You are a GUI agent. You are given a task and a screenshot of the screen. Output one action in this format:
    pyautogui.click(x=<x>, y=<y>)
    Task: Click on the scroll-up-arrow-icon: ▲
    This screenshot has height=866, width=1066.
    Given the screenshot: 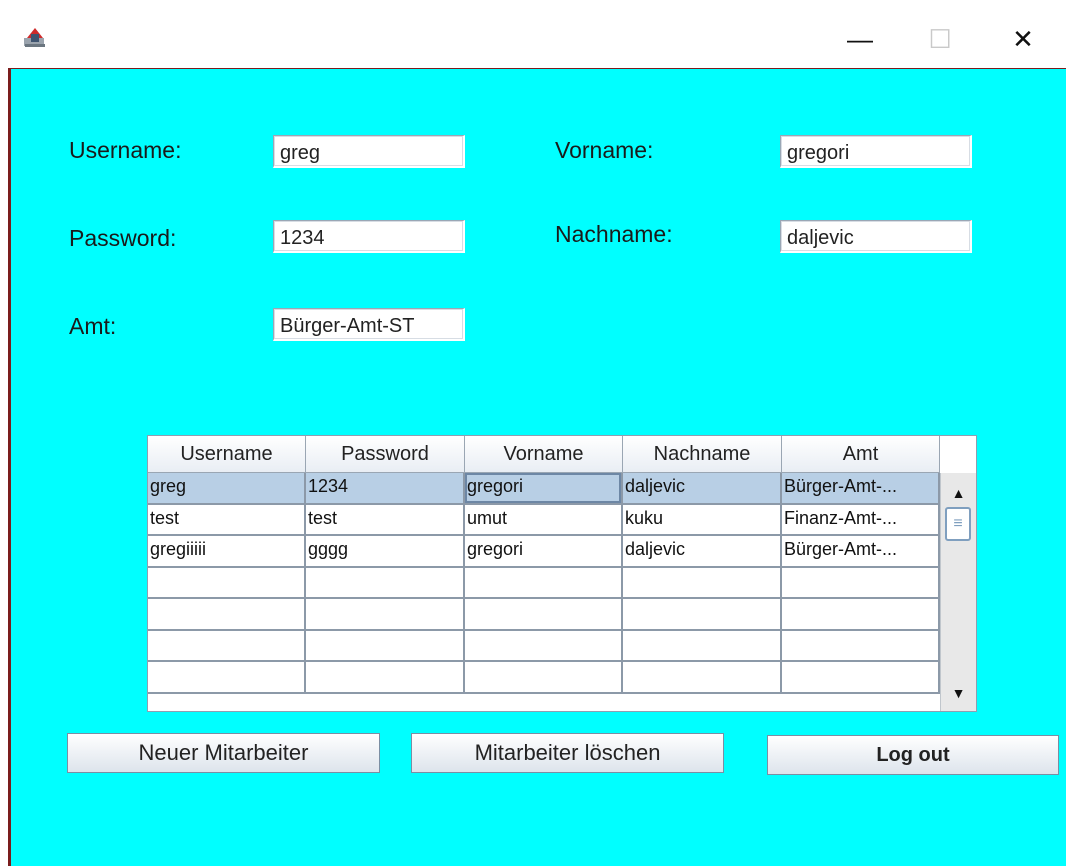 What is the action you would take?
    pyautogui.click(x=958, y=493)
    